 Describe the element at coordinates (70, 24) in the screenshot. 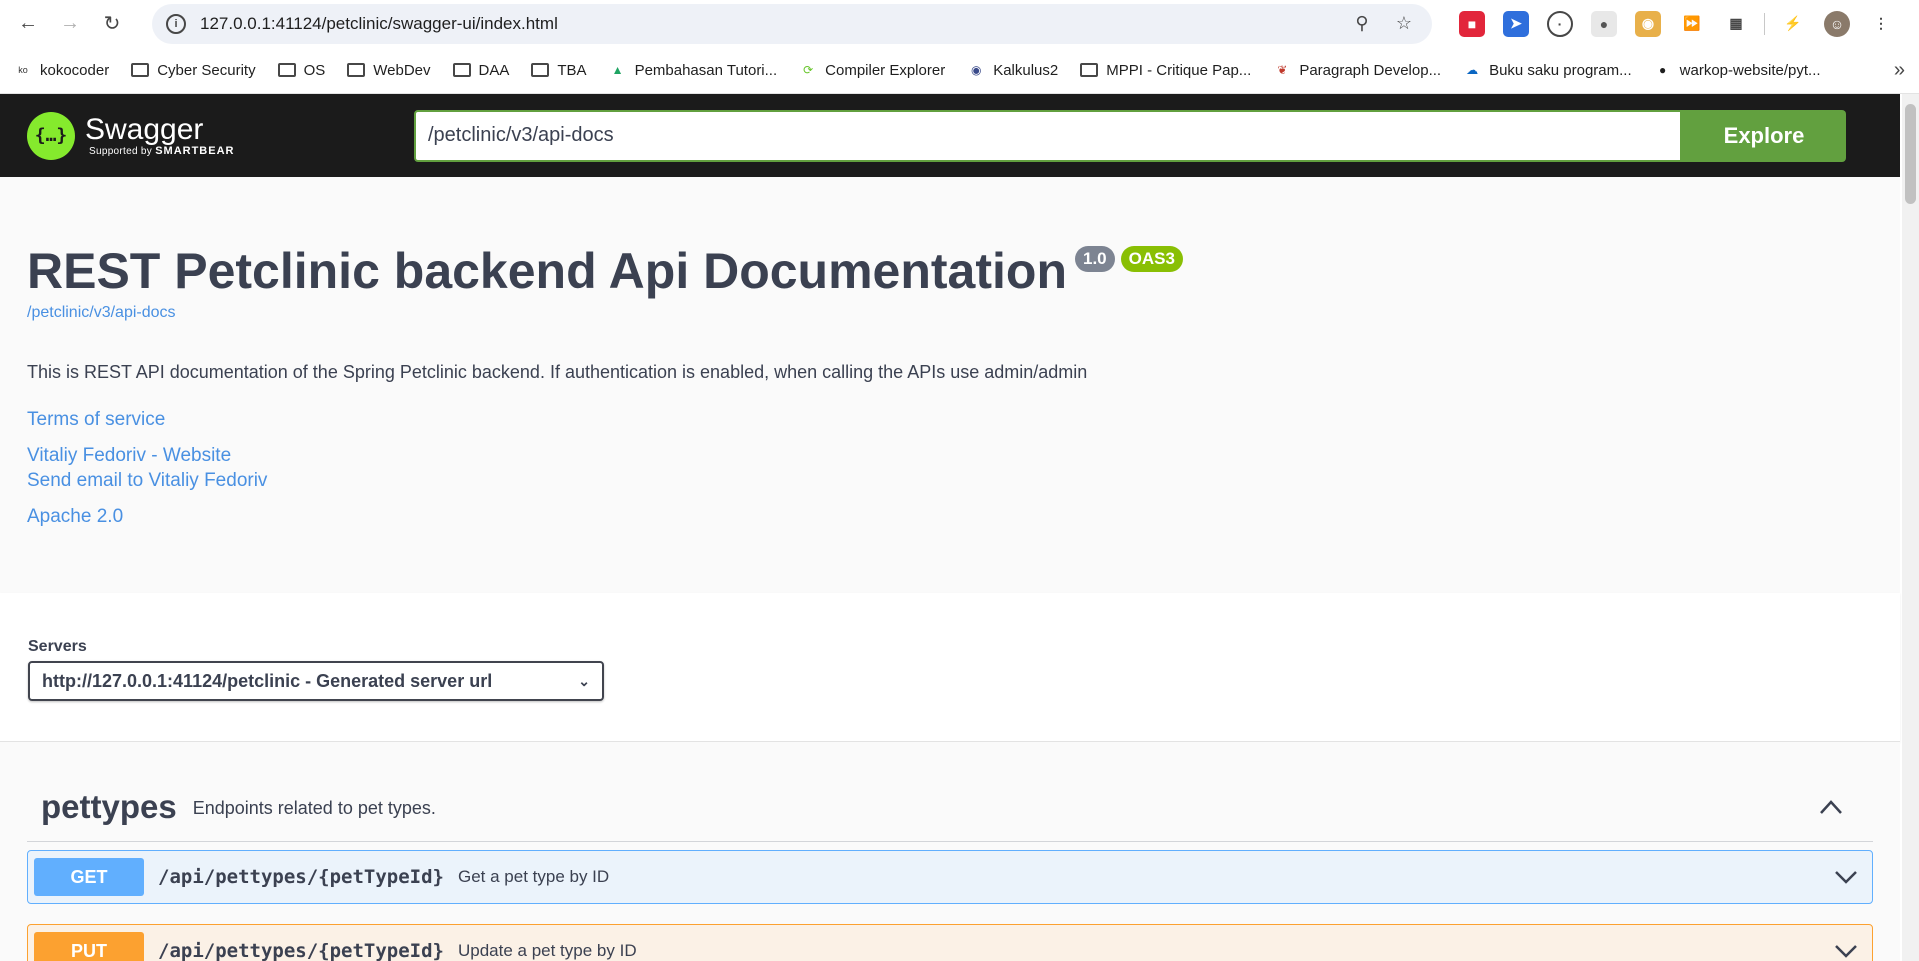

I see `forward-arrow-icon: →` at that location.